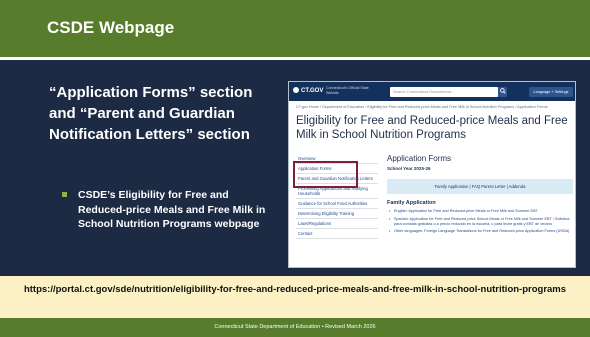 This screenshot has width=590, height=337. Describe the element at coordinates (411, 203) in the screenshot. I see `family-application-heading: Family Application` at that location.